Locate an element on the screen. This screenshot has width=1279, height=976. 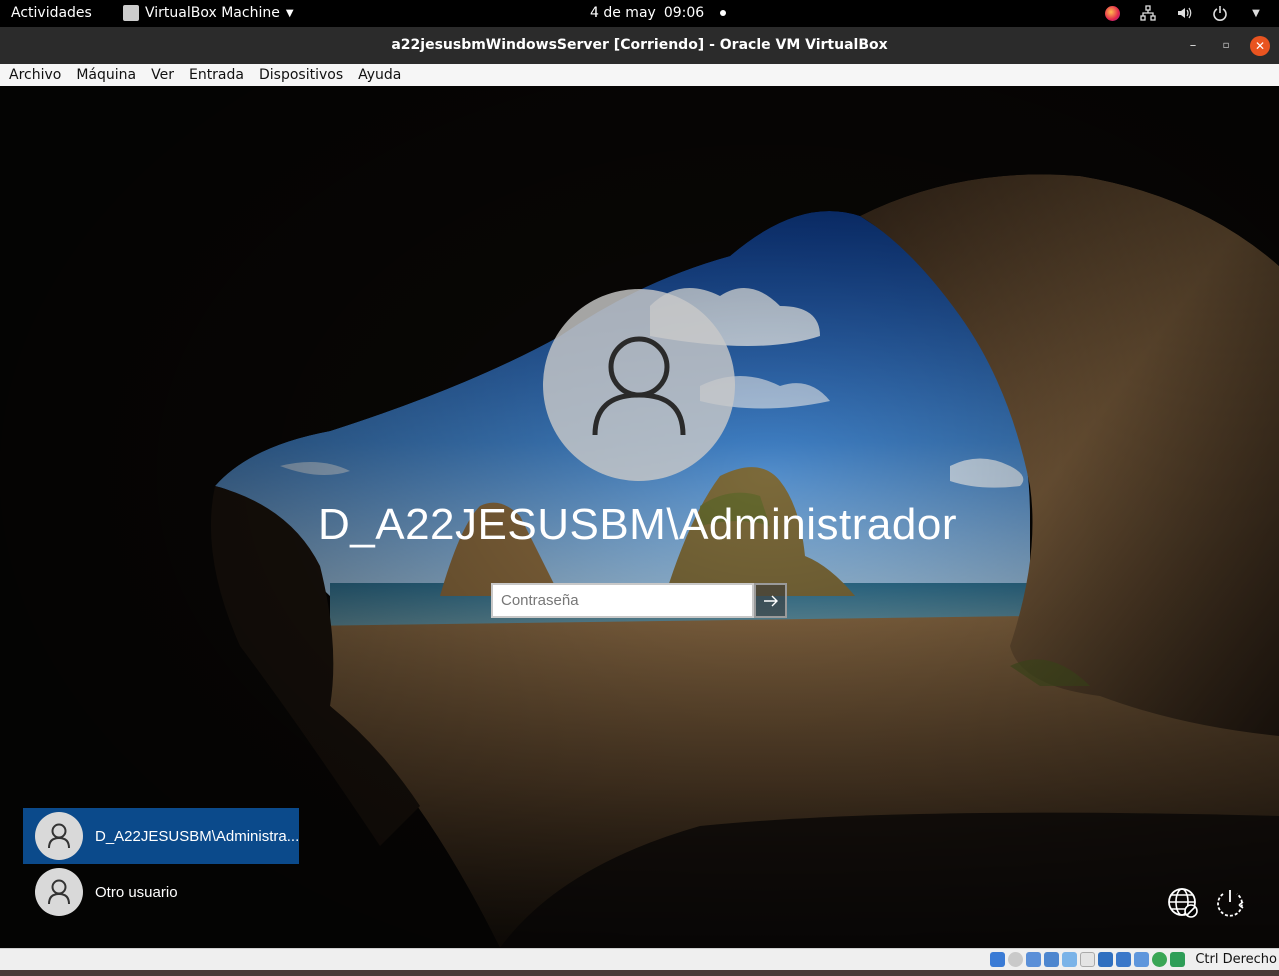
app-menu: VirtualBox Machine ▼ is located at coordinates (208, 13).